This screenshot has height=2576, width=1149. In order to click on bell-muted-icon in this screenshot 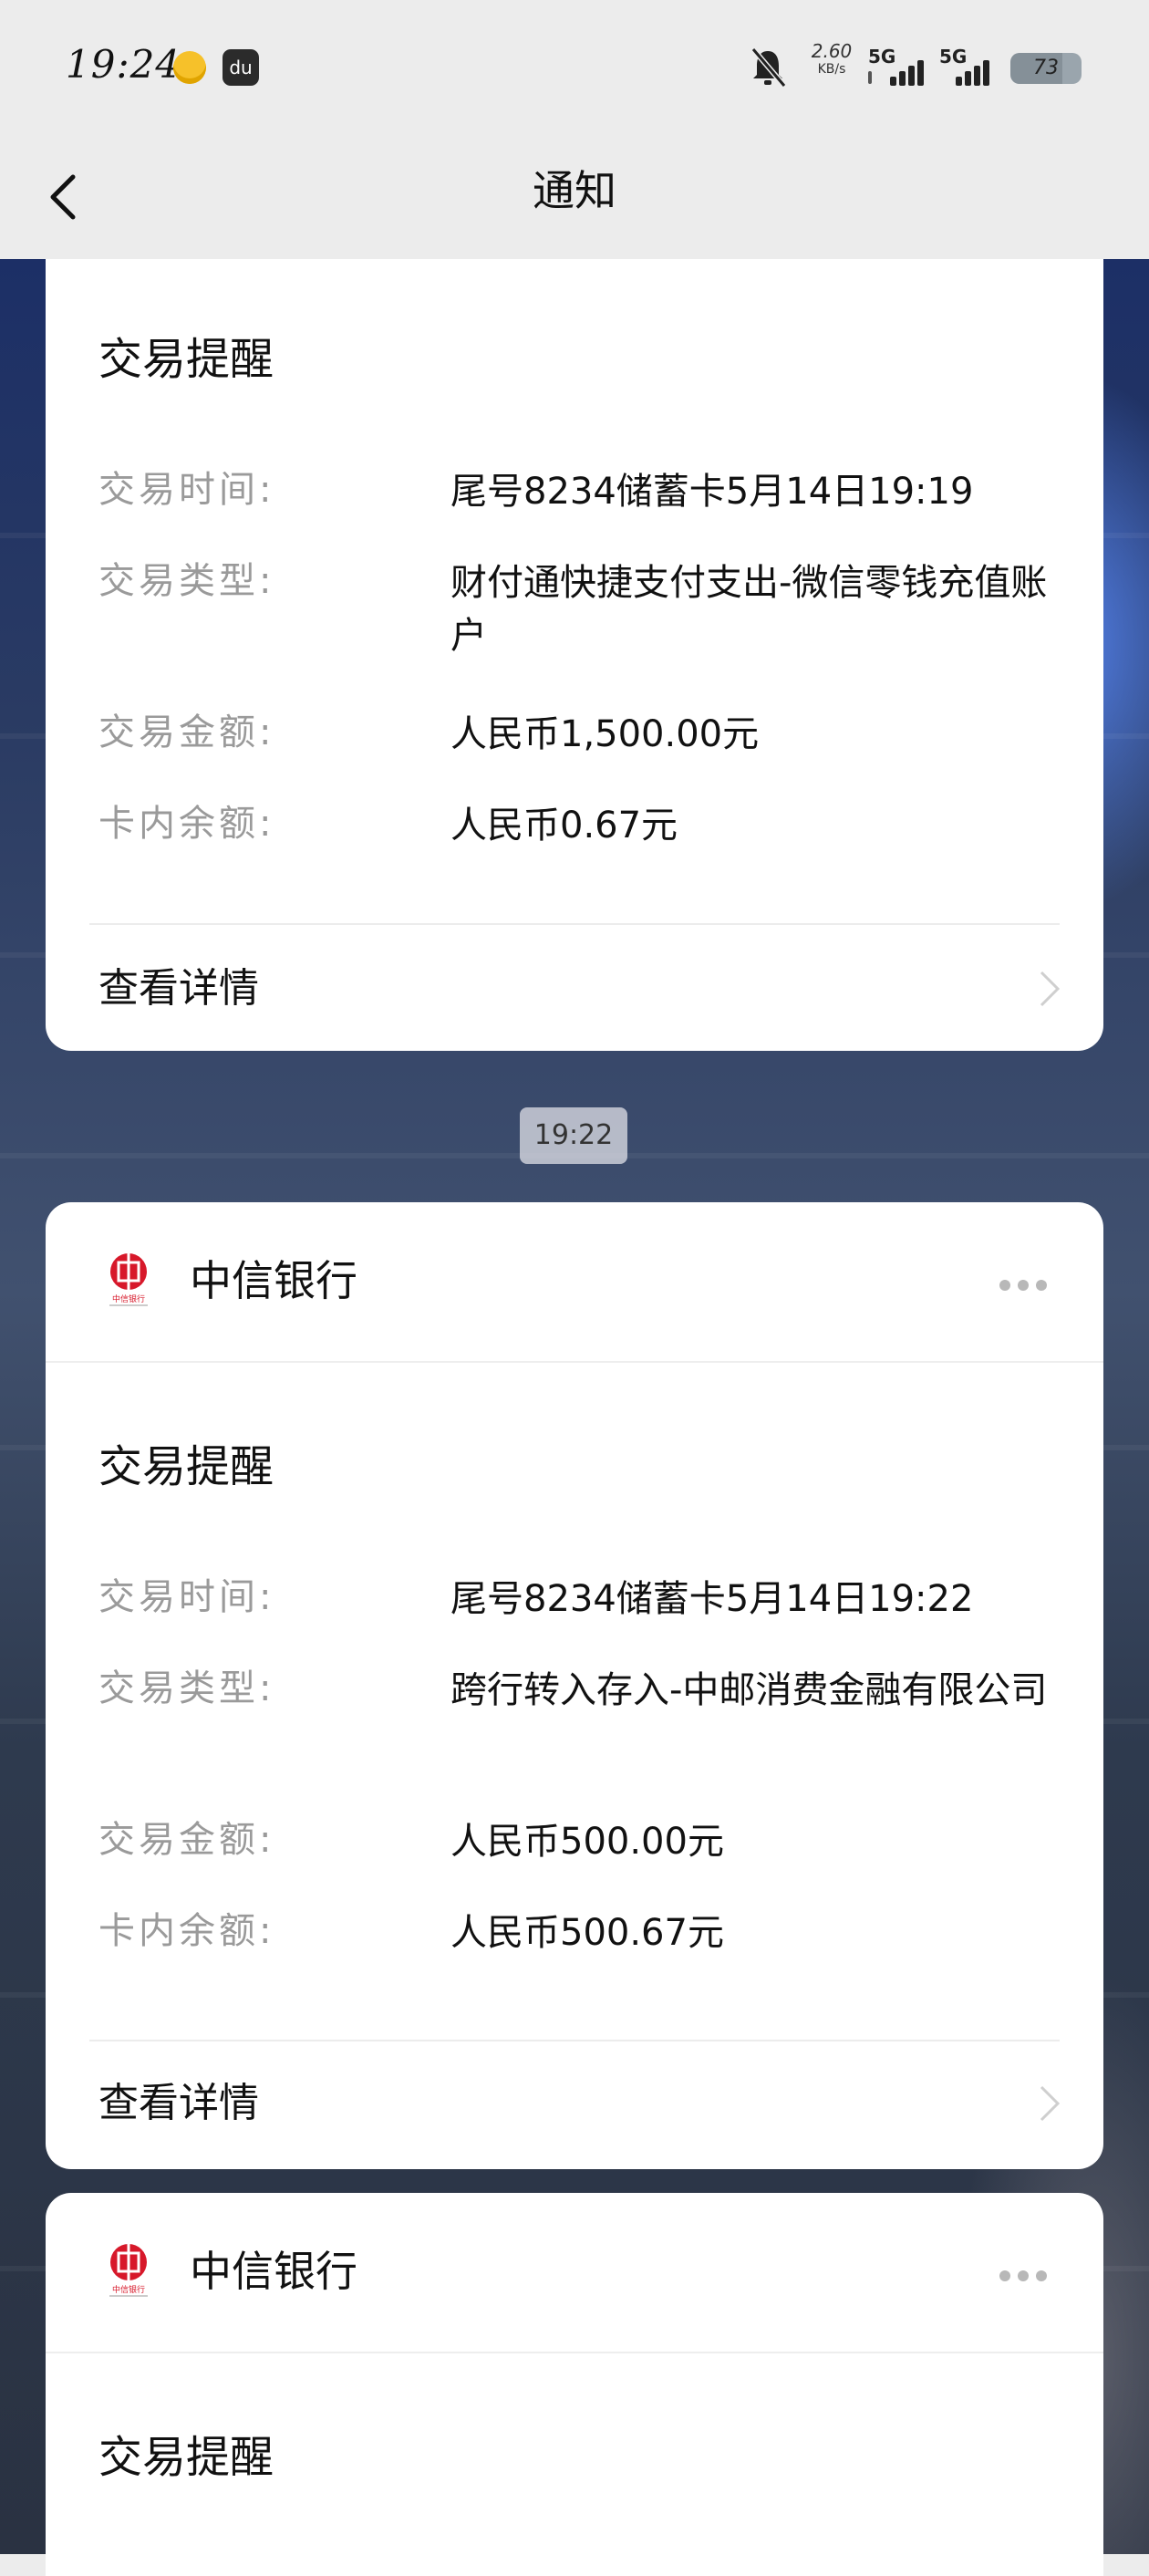, I will do `click(768, 67)`.